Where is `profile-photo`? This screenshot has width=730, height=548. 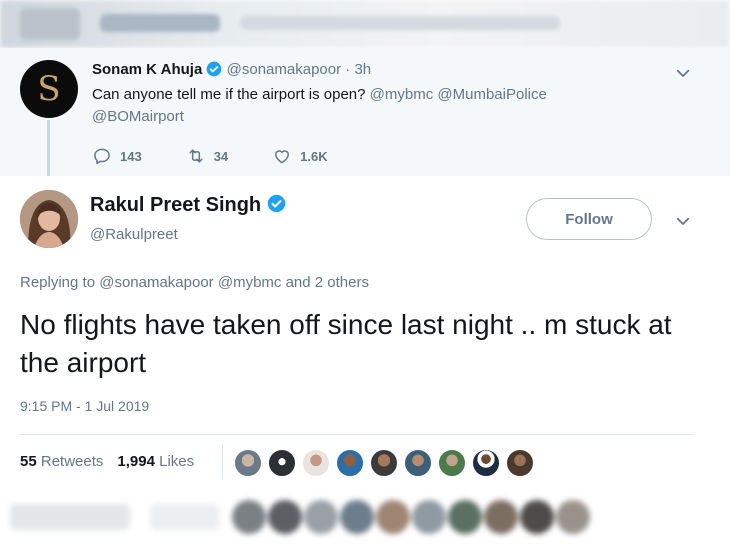
profile-photo is located at coordinates (49, 219).